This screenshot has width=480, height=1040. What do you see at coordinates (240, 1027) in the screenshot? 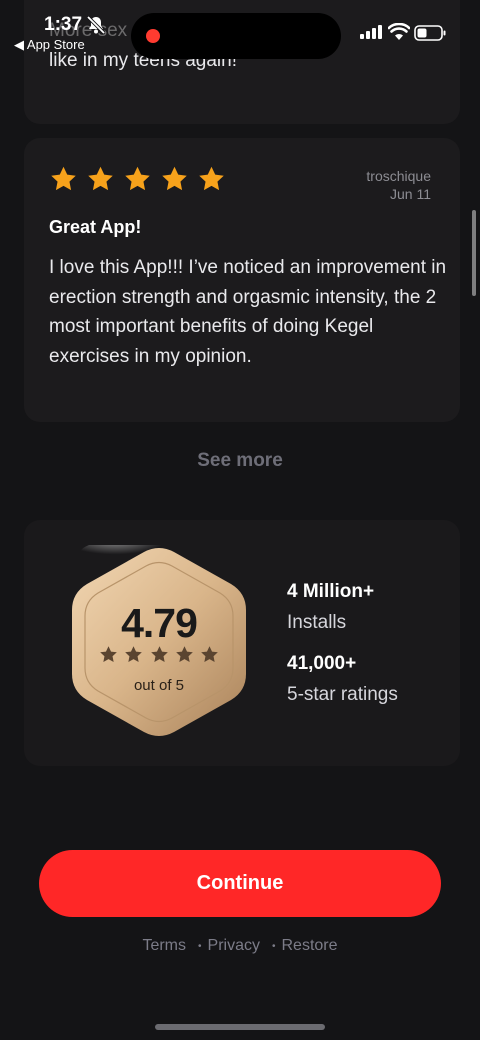
I see `home-indicator` at bounding box center [240, 1027].